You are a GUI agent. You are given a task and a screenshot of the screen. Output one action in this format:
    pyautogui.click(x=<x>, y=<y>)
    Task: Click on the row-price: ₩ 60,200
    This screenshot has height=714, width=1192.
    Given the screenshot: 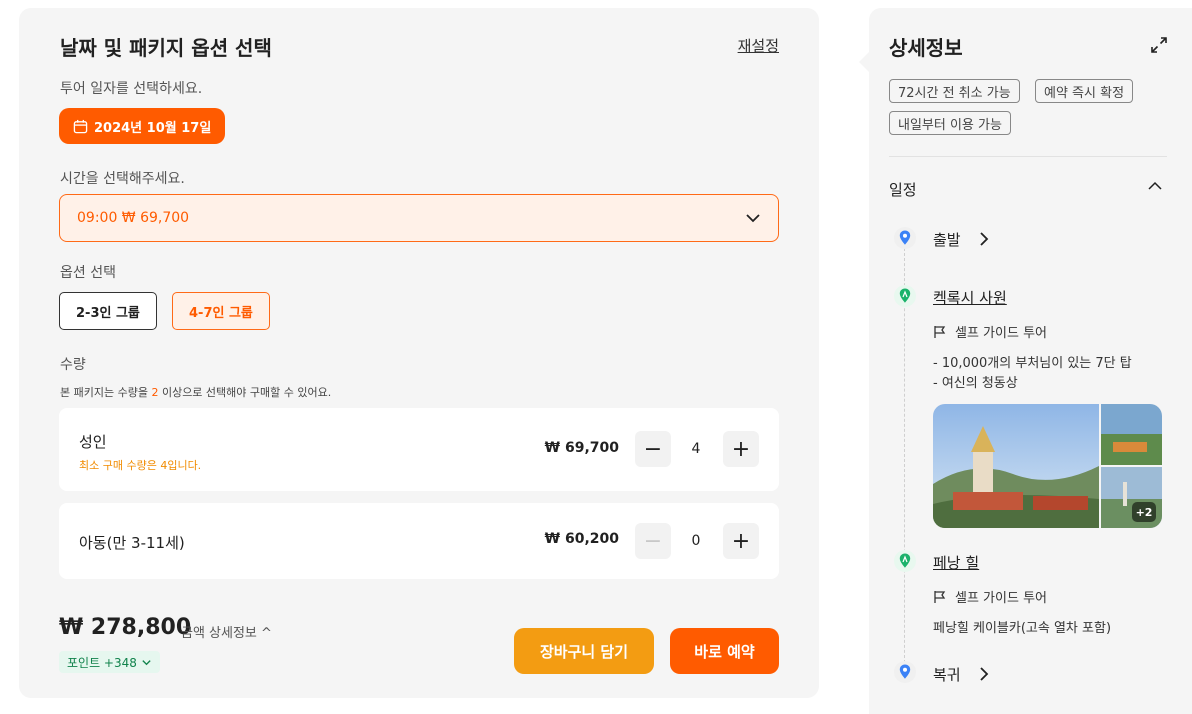 What is the action you would take?
    pyautogui.click(x=581, y=539)
    